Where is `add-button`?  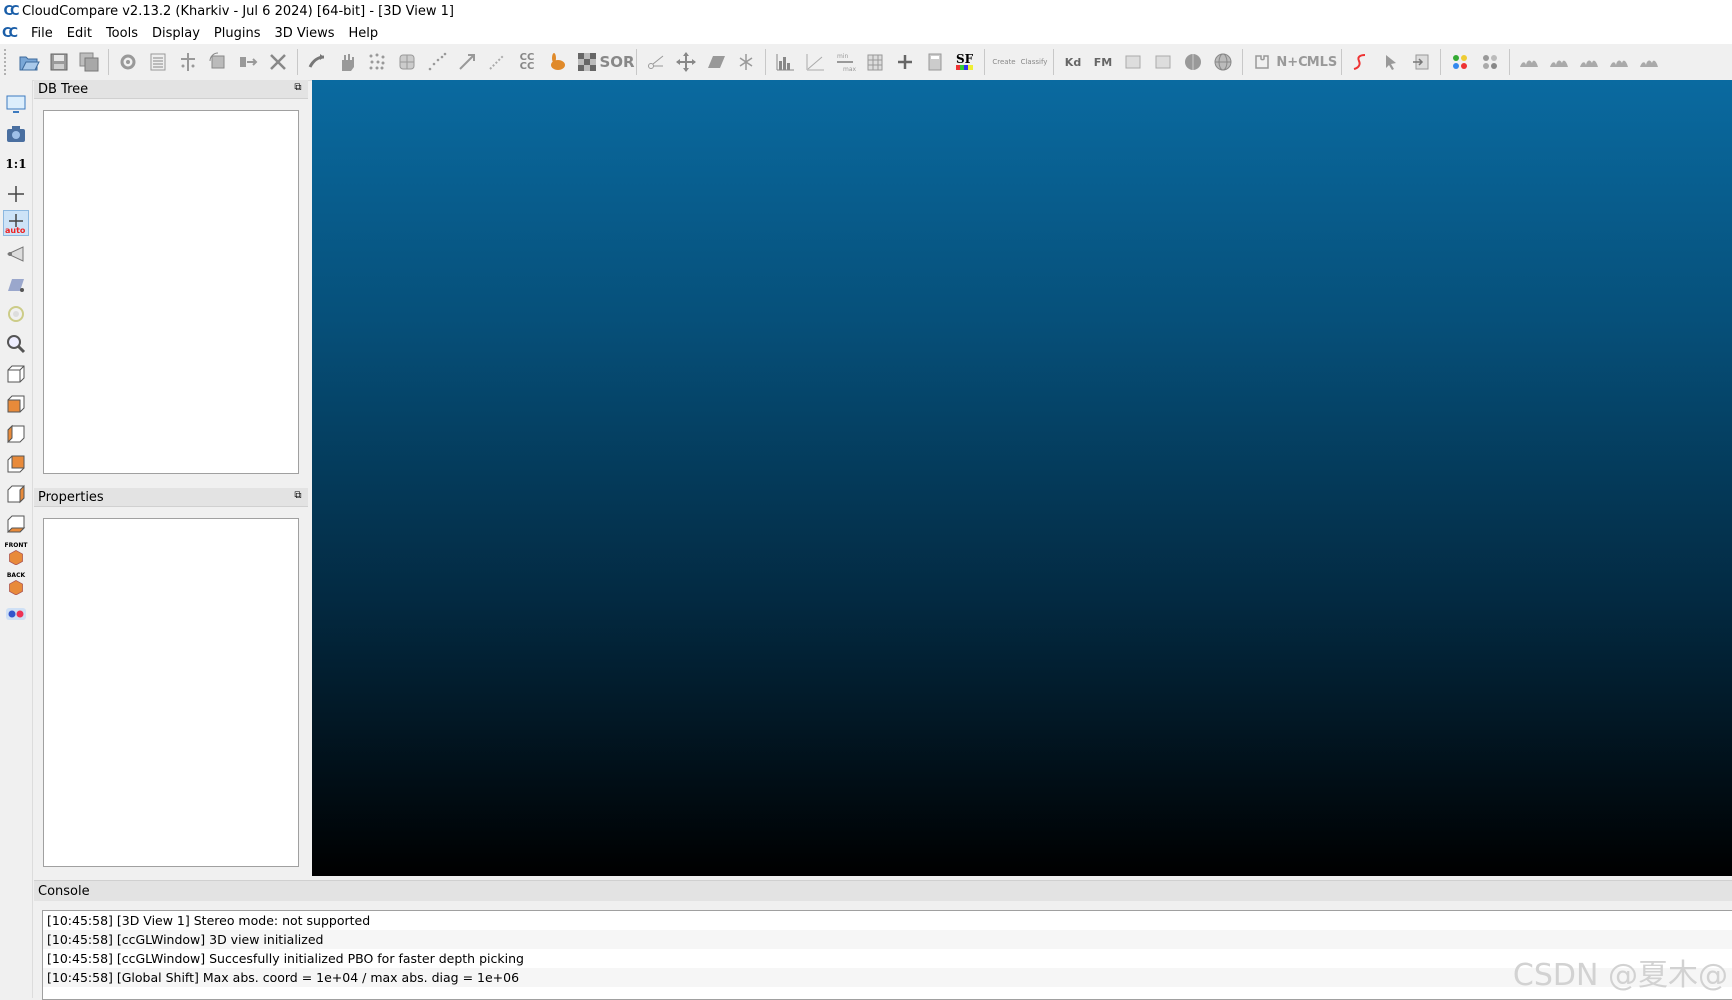
add-button is located at coordinates (905, 62).